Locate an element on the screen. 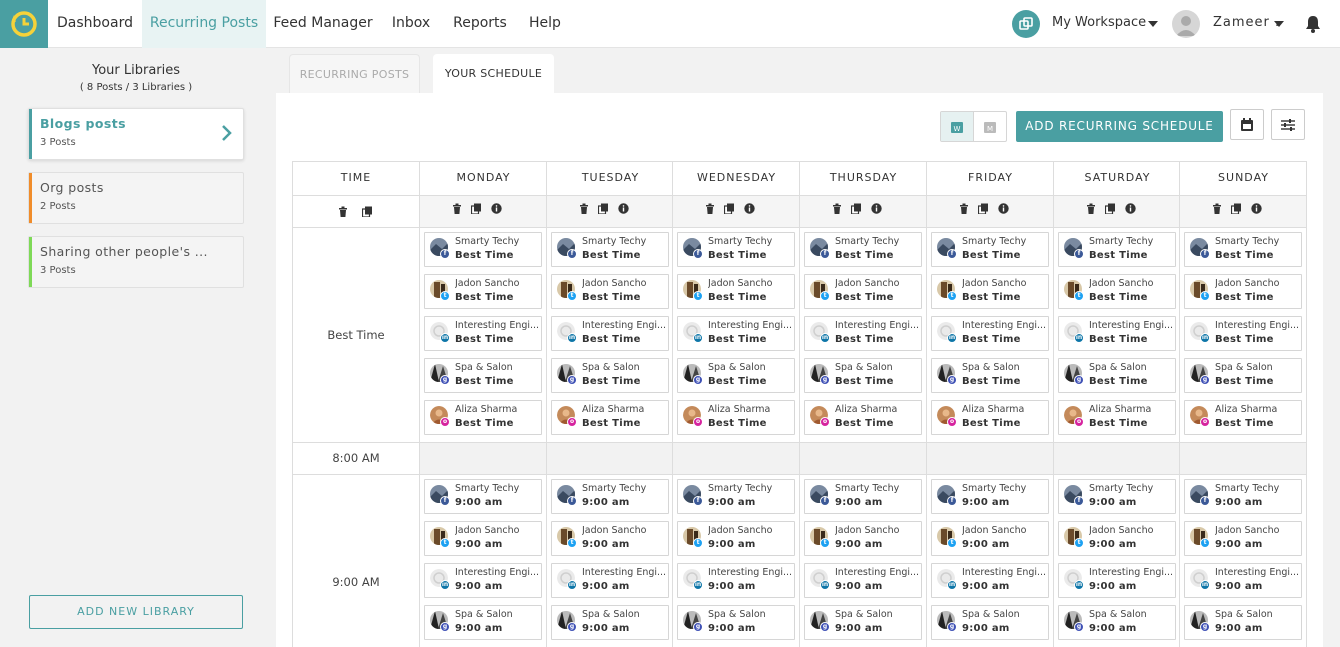 The width and height of the screenshot is (1340, 647). delete-all-icon is located at coordinates (343, 211).